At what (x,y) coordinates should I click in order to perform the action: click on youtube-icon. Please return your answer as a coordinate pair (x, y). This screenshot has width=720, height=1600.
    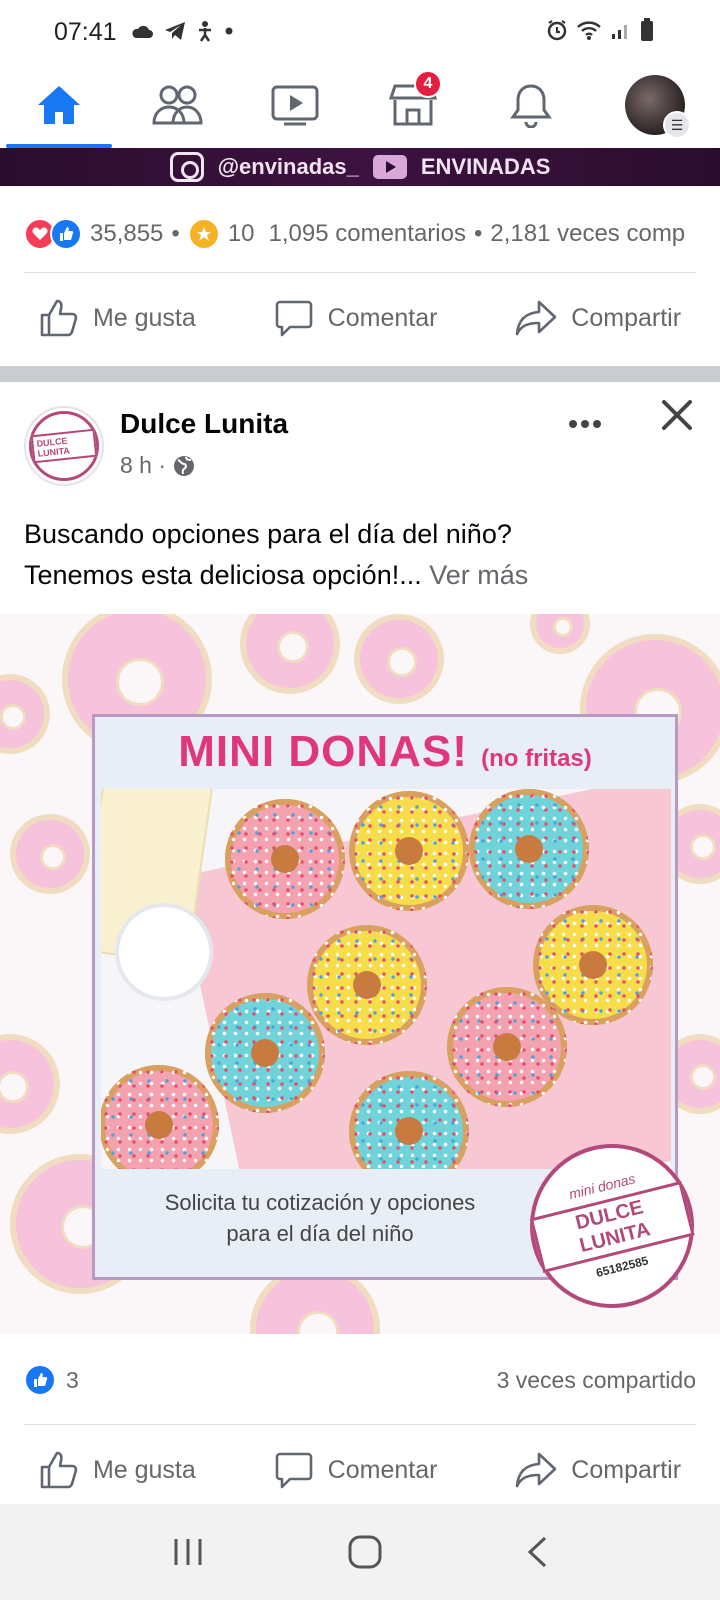
    Looking at the image, I should click on (389, 167).